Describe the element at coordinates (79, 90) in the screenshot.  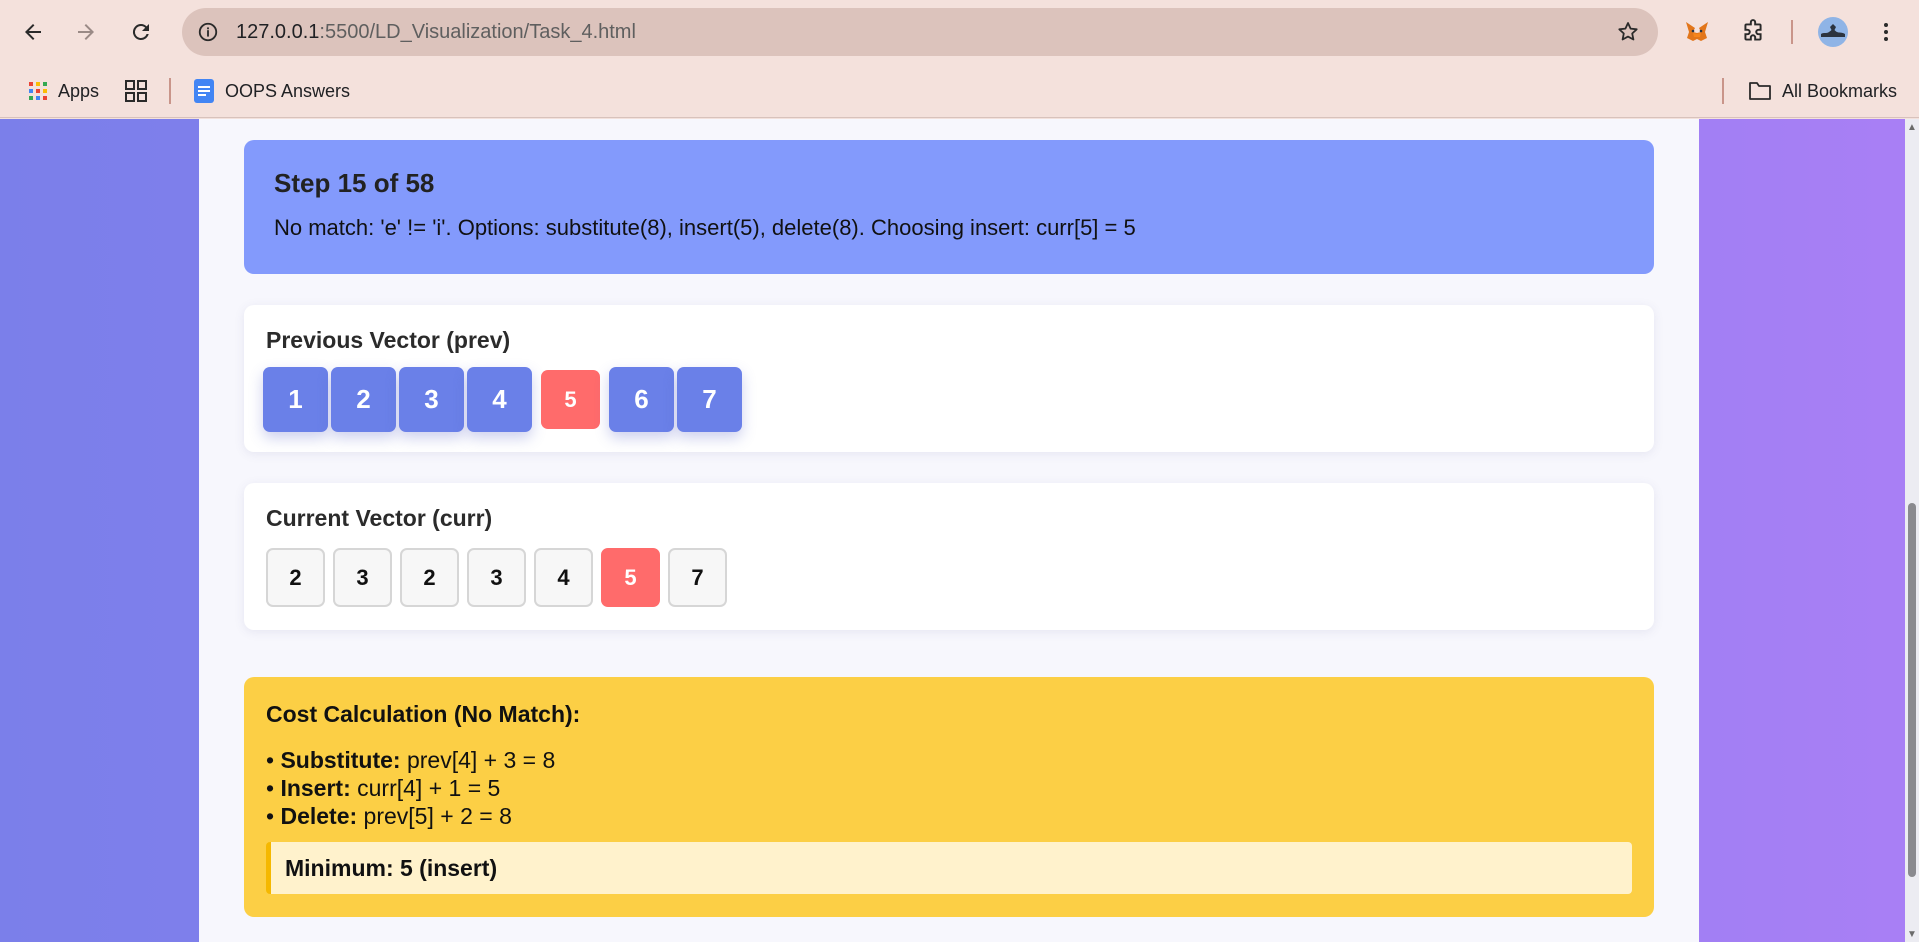
I see `bookmark-apps-label: Apps` at that location.